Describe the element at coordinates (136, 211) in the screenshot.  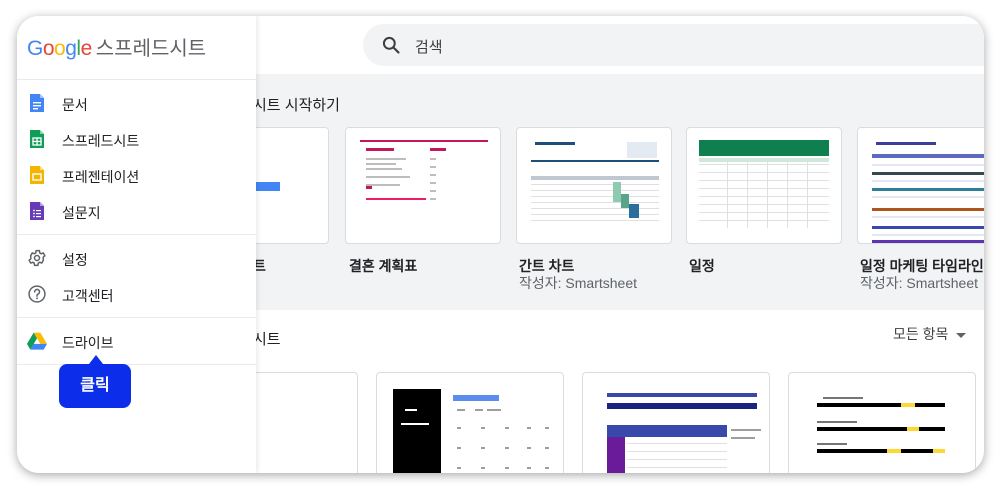
I see `nav-item-forms: 설문지` at that location.